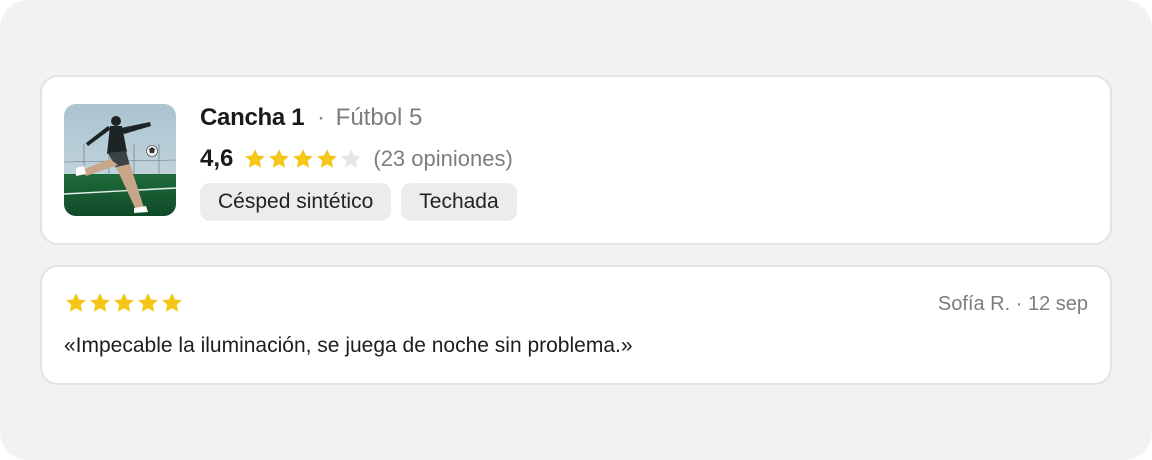 This screenshot has width=1152, height=460. Describe the element at coordinates (379, 117) in the screenshot. I see `field-type: Fútbol 5` at that location.